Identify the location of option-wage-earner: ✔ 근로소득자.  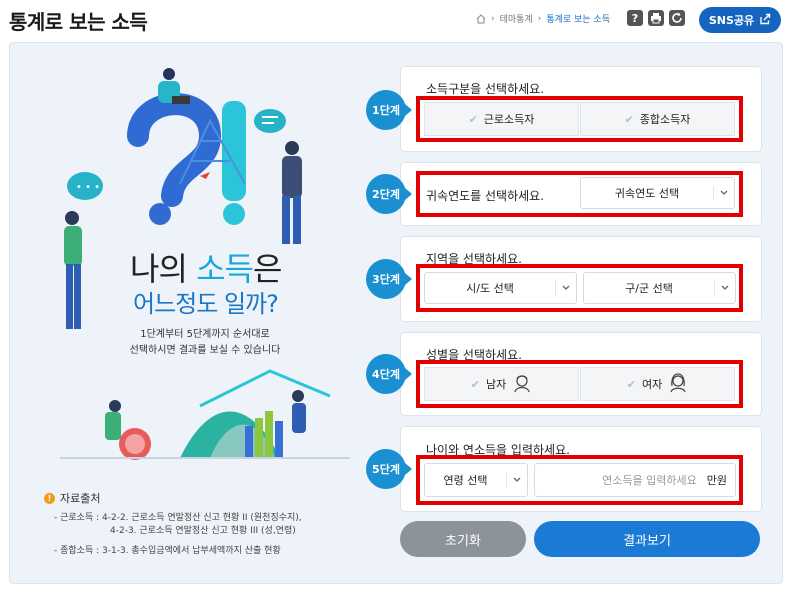
(501, 119).